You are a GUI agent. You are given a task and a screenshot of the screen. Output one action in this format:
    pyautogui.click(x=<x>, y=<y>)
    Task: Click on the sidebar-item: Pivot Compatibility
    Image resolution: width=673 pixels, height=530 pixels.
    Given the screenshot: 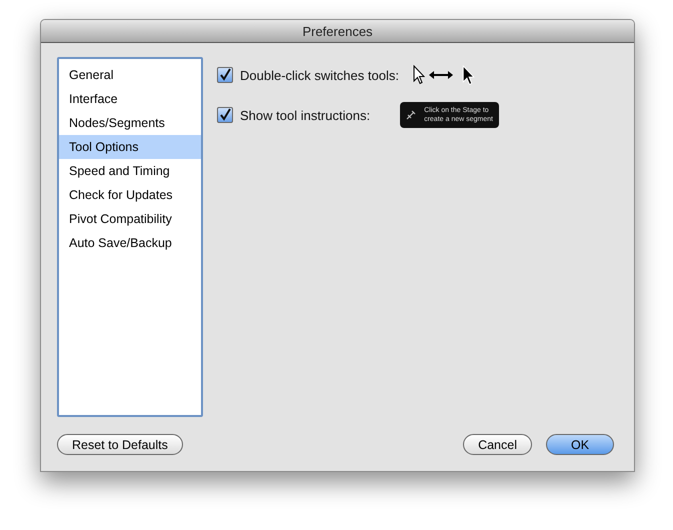 What is the action you would take?
    pyautogui.click(x=130, y=219)
    